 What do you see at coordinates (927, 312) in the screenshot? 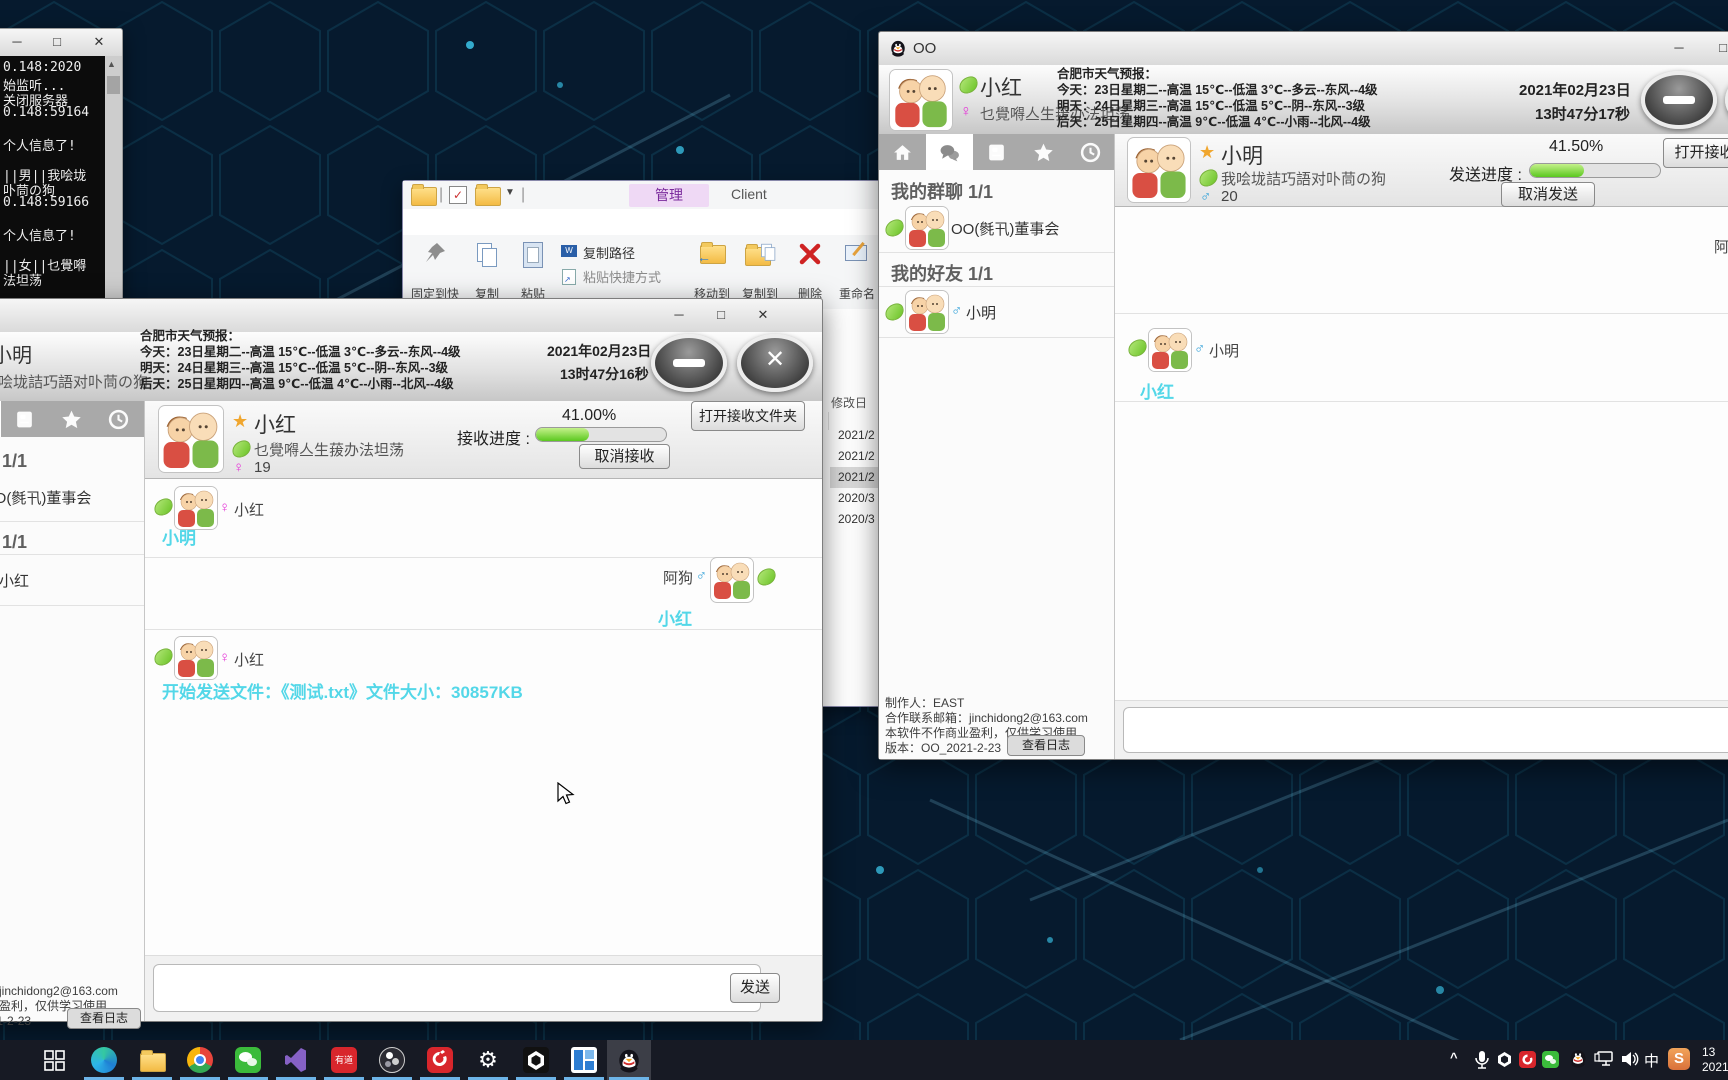
I see `friend-avatar` at bounding box center [927, 312].